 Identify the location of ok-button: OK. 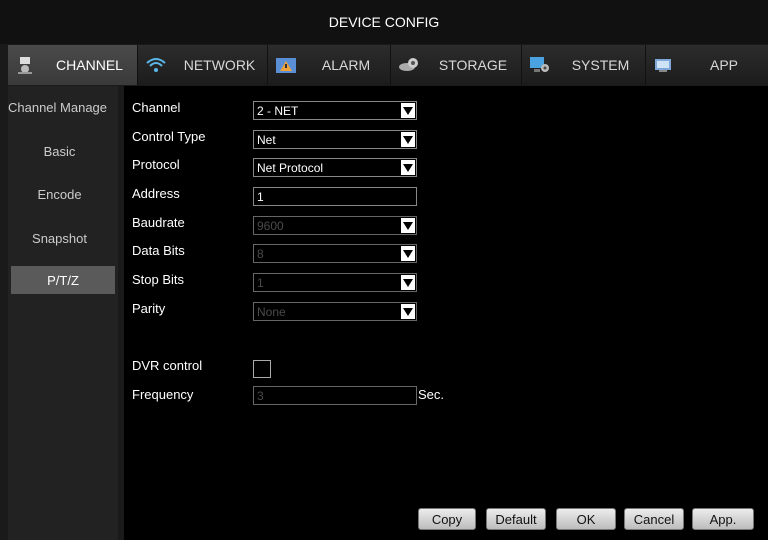
(586, 519).